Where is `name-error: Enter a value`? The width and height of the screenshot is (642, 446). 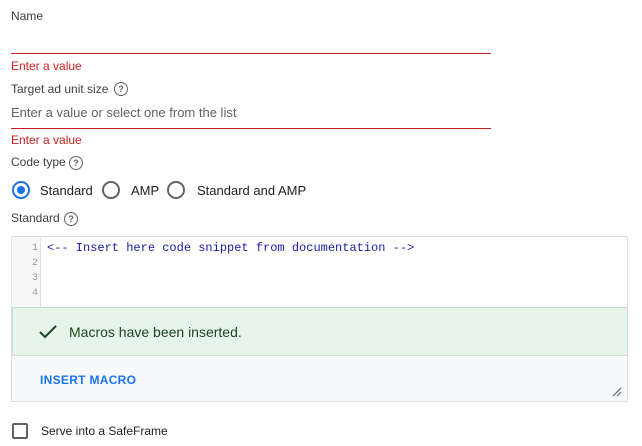 name-error: Enter a value is located at coordinates (46, 66).